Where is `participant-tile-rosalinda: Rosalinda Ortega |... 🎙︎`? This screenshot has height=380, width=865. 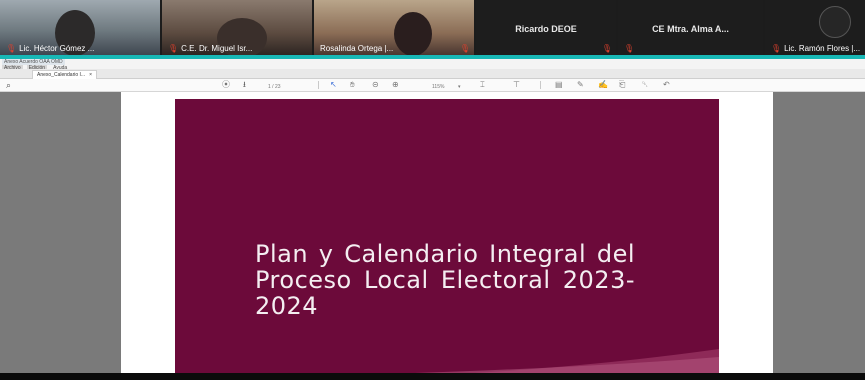
participant-tile-rosalinda: Rosalinda Ortega |... 🎙︎ is located at coordinates (394, 27).